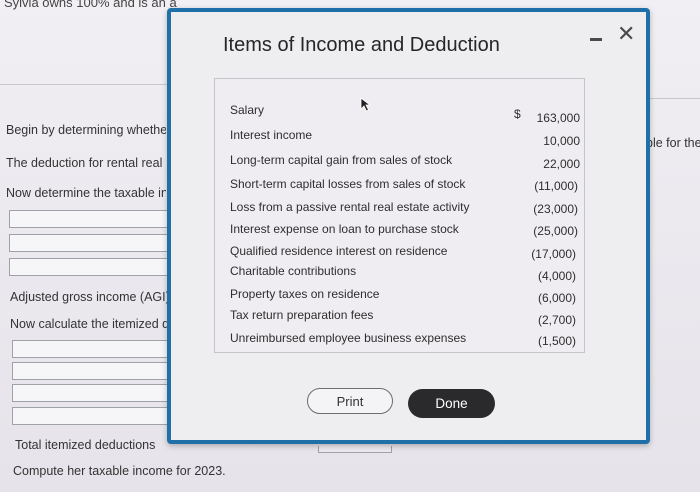 The image size is (700, 492). What do you see at coordinates (626, 34) in the screenshot?
I see `close-icon: ✕` at bounding box center [626, 34].